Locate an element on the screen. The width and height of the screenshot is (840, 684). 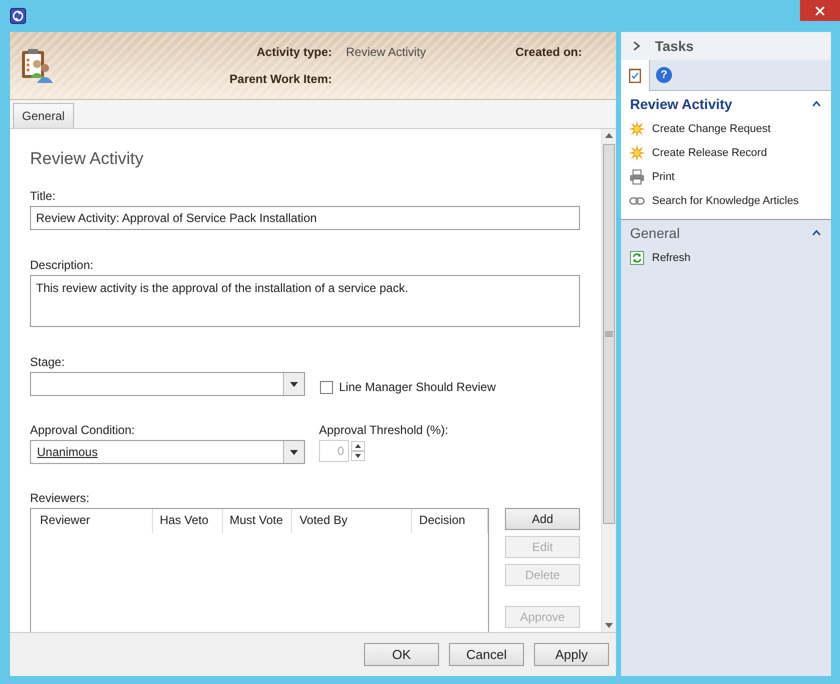
clipboard-icon is located at coordinates (635, 75).